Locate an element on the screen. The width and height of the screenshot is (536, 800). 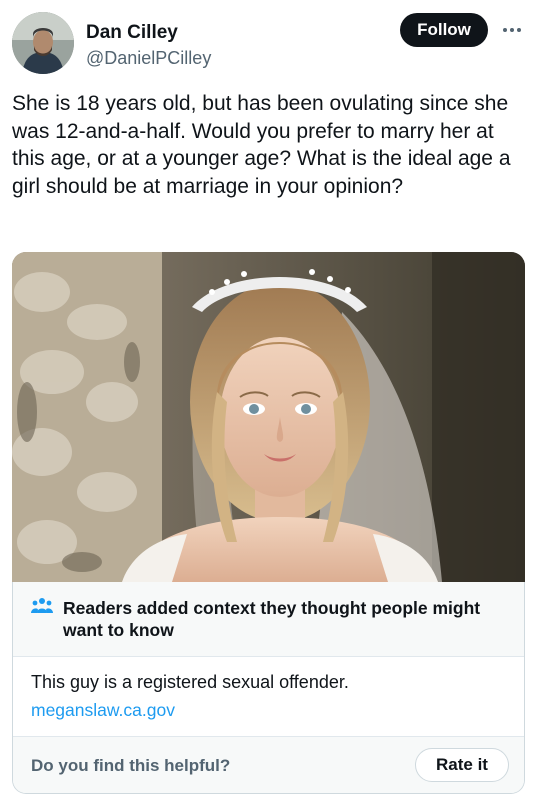
helpful-question: Do you find this helpful? is located at coordinates (131, 765).